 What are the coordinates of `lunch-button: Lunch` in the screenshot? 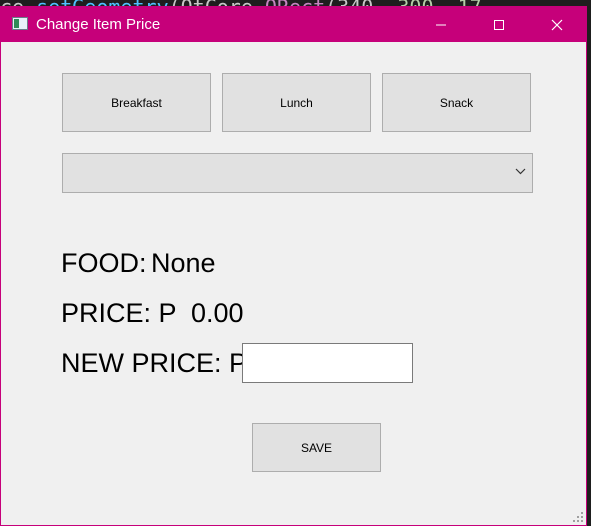 It's located at (296, 102).